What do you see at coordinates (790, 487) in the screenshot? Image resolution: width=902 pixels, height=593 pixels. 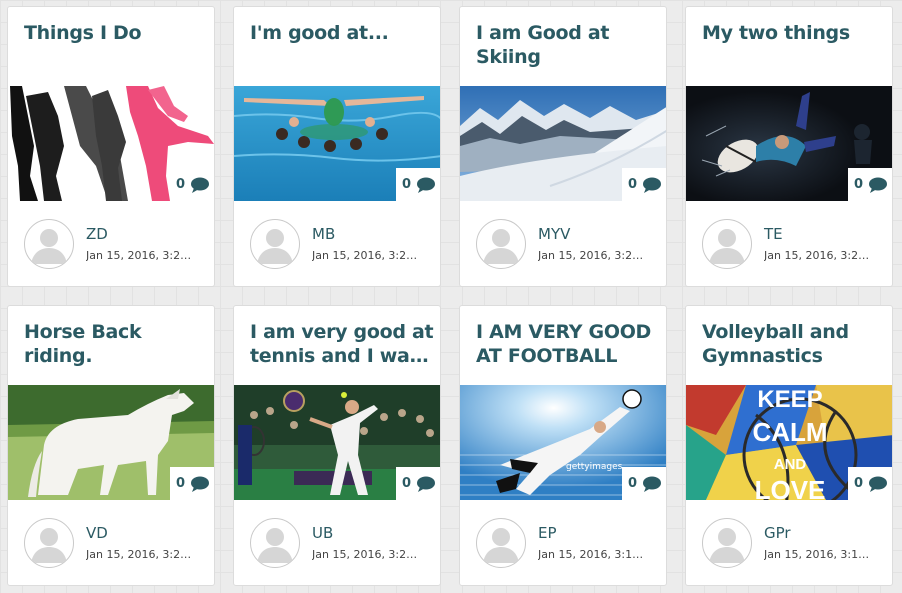 I see `love-text: LOVE` at bounding box center [790, 487].